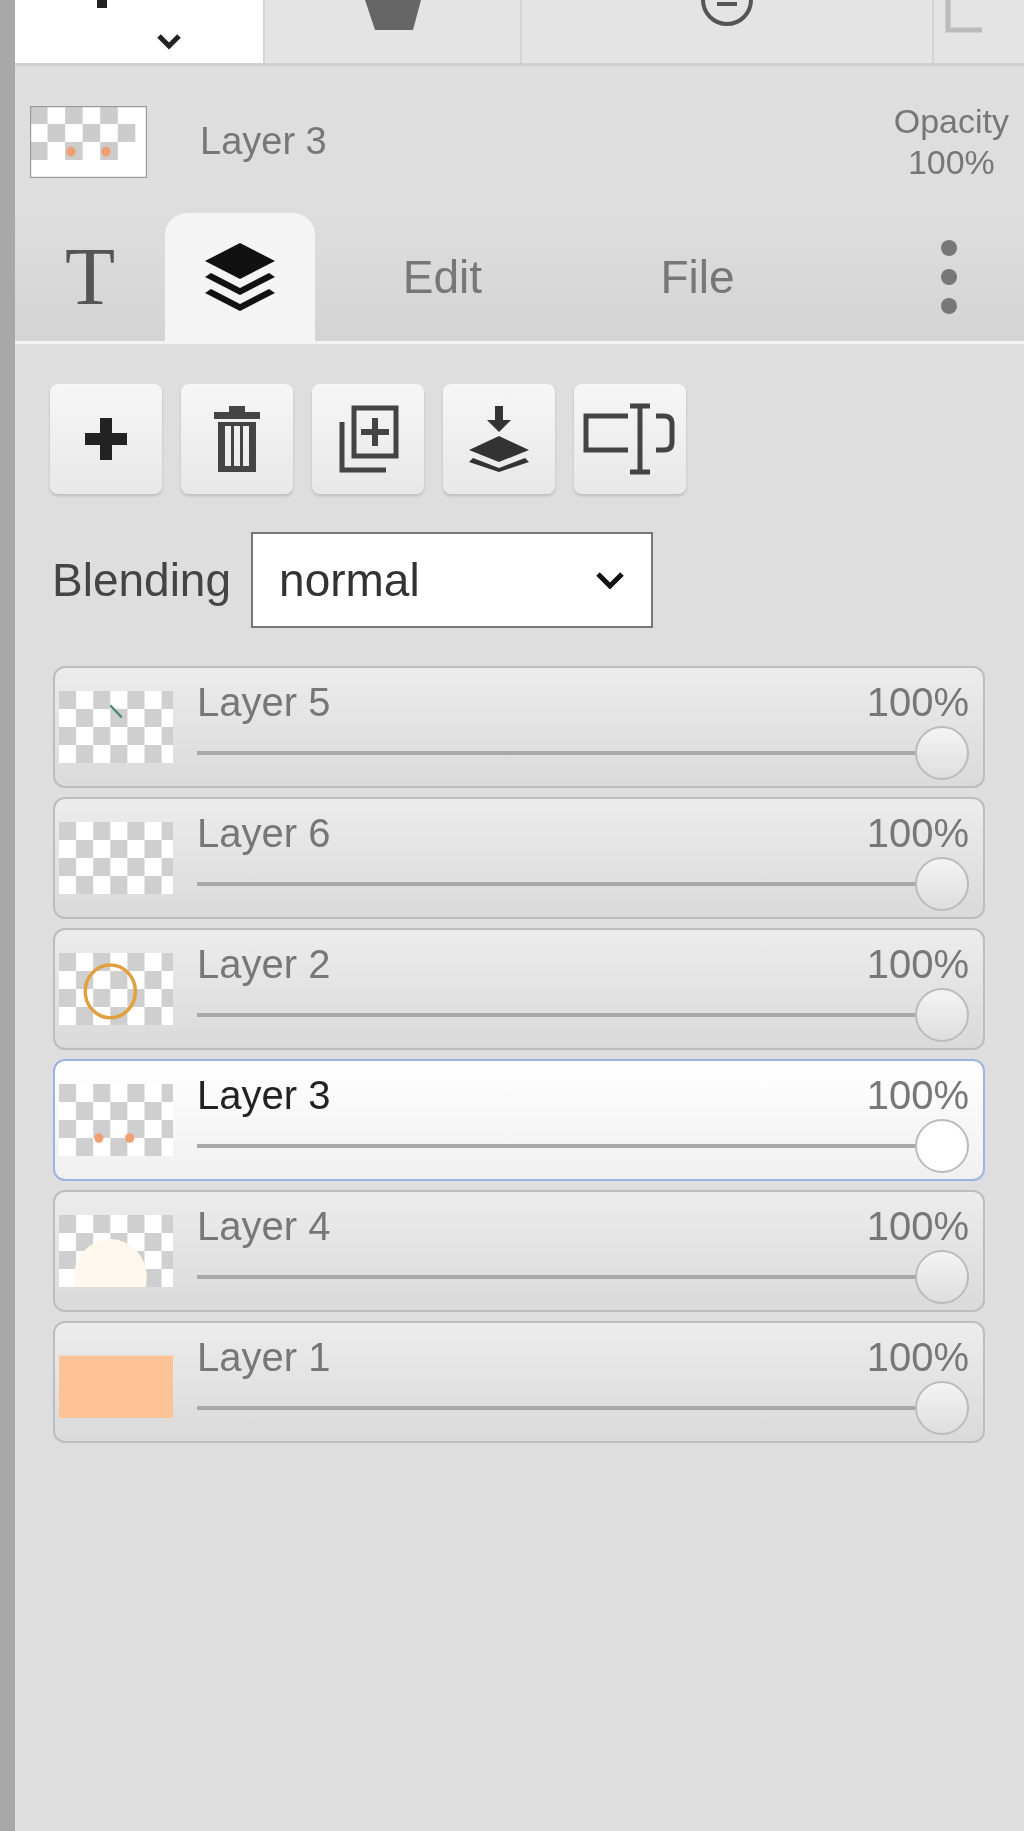 The width and height of the screenshot is (1024, 1831). What do you see at coordinates (442, 277) in the screenshot?
I see `tab: Edit` at bounding box center [442, 277].